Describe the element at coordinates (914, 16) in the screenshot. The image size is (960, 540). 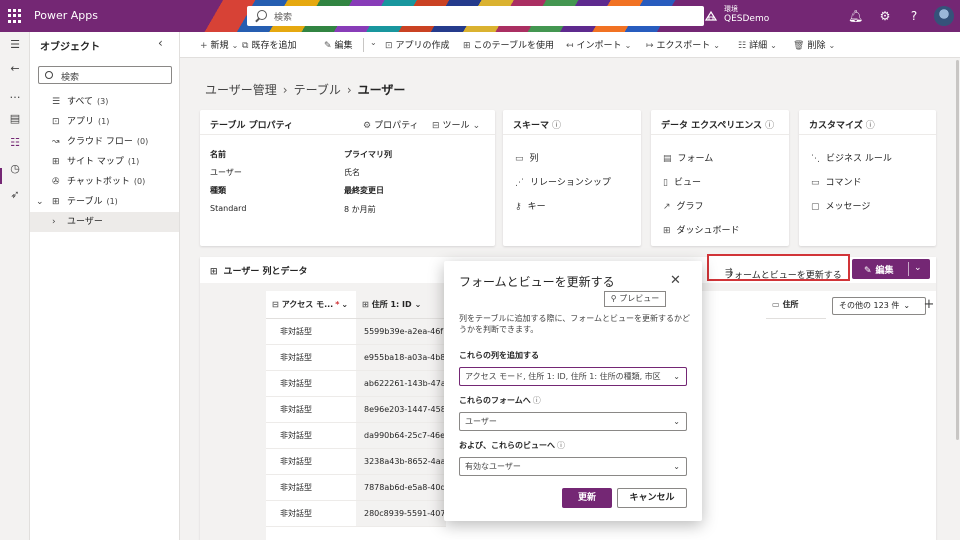
I see `help-icon: ?` at that location.